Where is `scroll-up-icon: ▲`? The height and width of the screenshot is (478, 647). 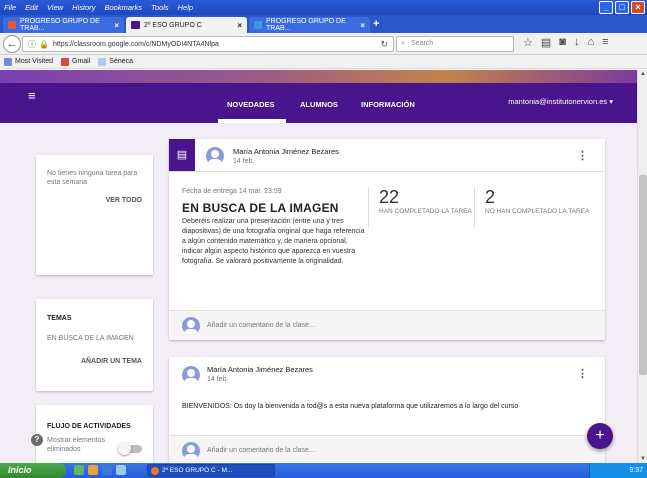 scroll-up-icon: ▲ is located at coordinates (643, 74).